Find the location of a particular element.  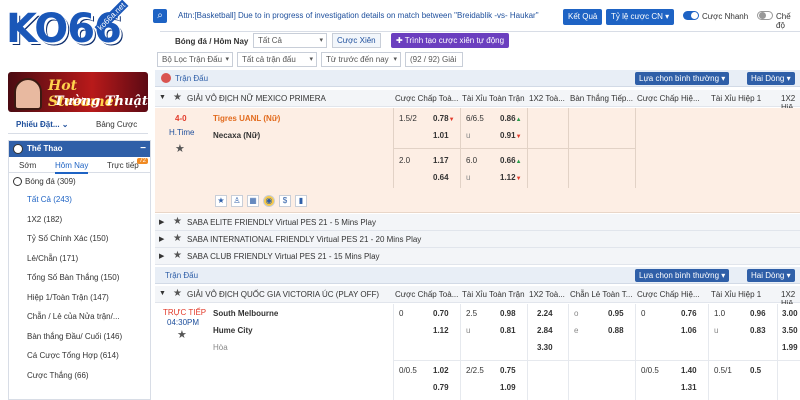

tab-bet-slip: Phiếu Đặt... ⌄ is located at coordinates (42, 124).